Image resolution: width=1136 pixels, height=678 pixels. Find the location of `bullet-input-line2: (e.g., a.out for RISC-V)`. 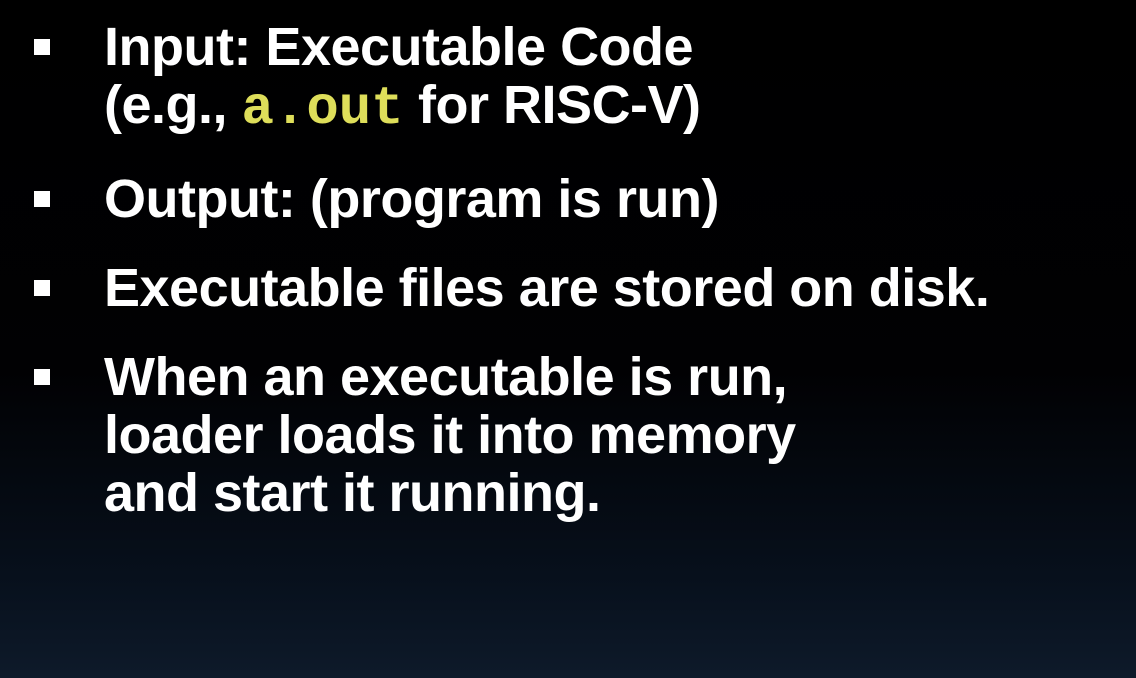

bullet-input-line2: (e.g., a.out for RISC-V) is located at coordinates (616, 107).